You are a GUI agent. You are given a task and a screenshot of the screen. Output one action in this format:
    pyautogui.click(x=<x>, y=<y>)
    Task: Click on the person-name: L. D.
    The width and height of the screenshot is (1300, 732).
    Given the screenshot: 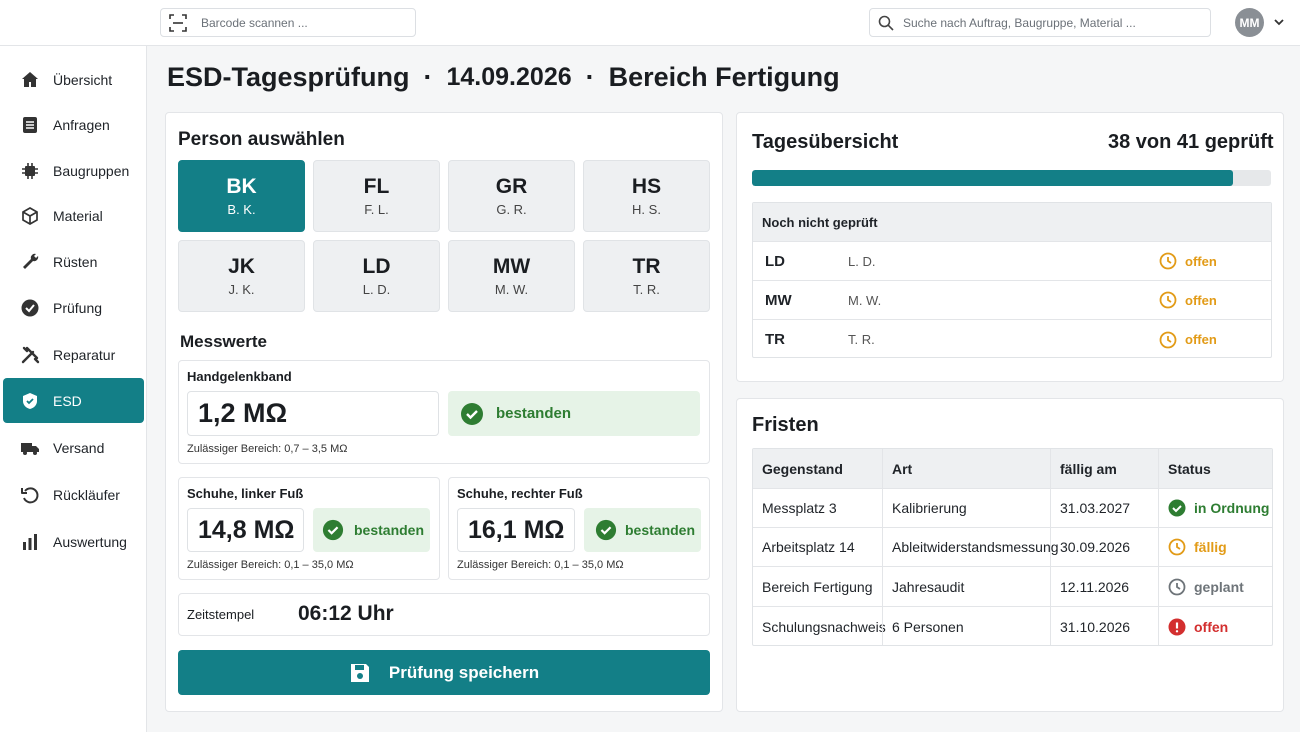 What is the action you would take?
    pyautogui.click(x=376, y=289)
    